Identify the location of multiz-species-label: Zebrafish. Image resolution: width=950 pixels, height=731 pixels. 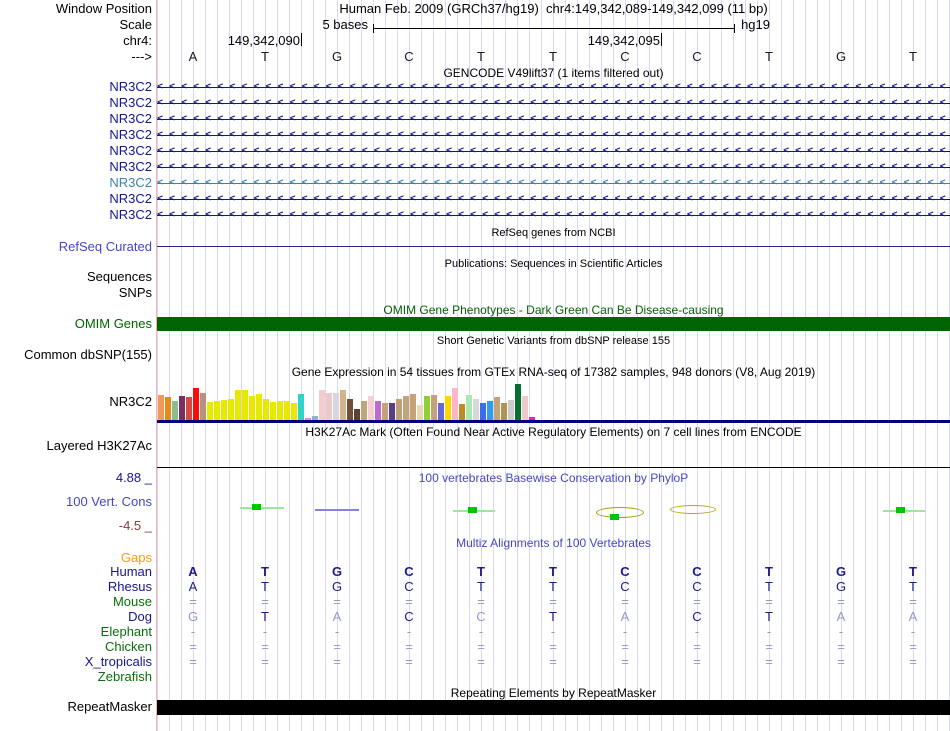
(125, 677).